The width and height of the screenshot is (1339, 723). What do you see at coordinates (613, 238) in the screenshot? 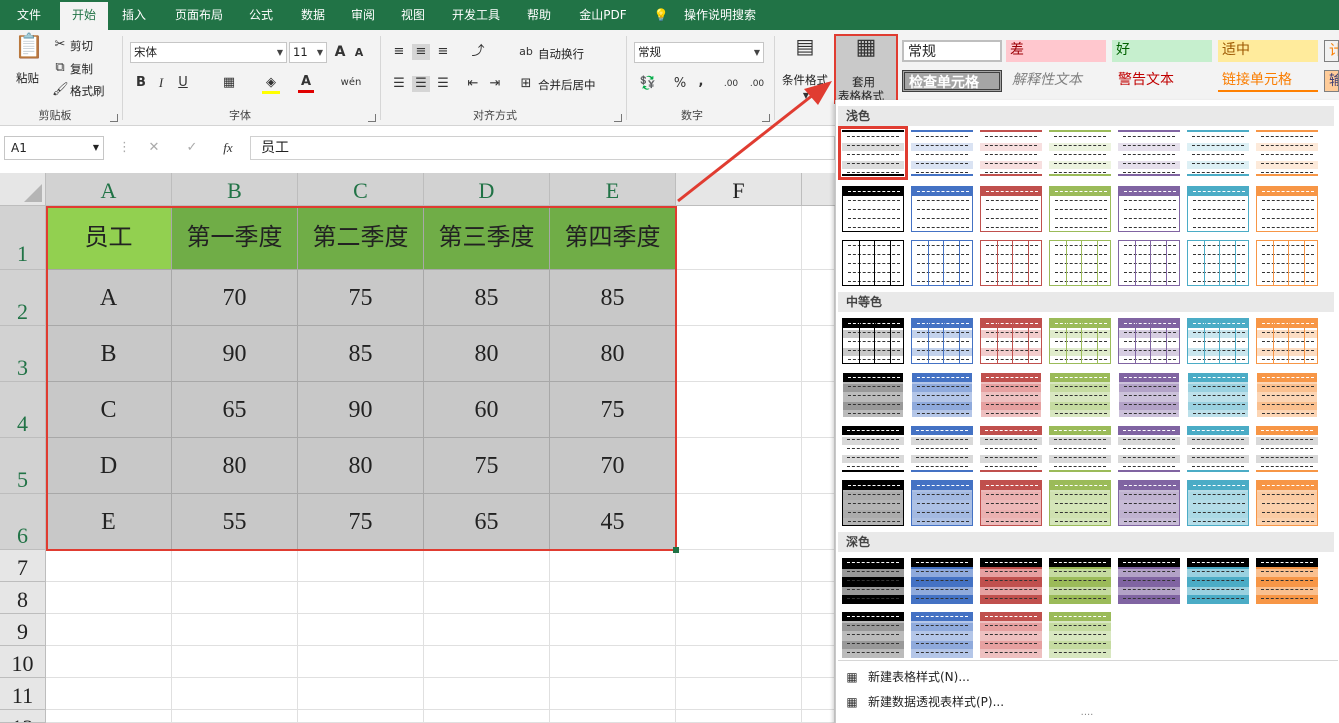
I see `cell-e1: 第四季度` at bounding box center [613, 238].